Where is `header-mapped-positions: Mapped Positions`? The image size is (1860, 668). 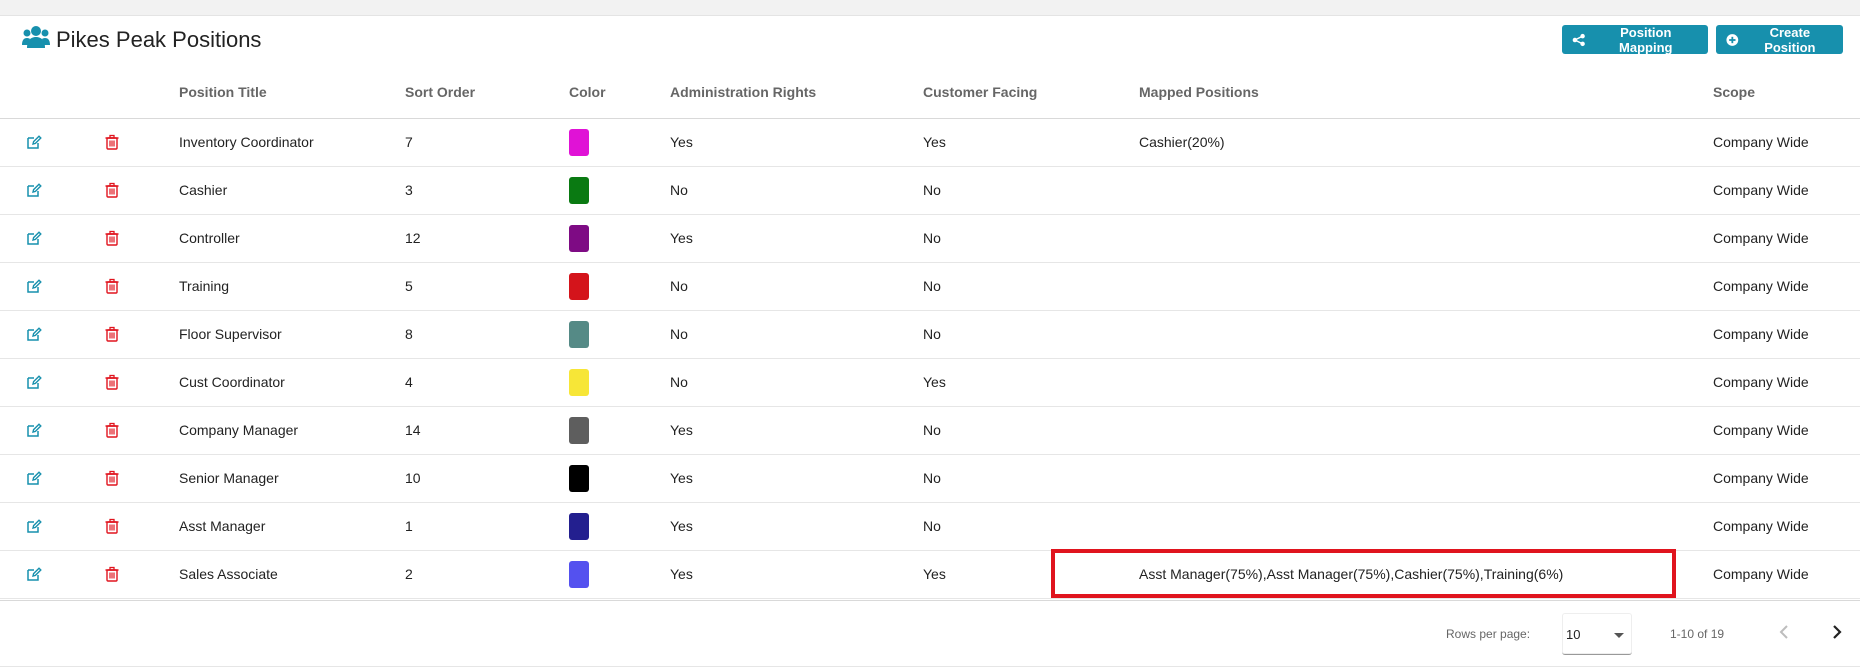
header-mapped-positions: Mapped Positions is located at coordinates (1426, 92).